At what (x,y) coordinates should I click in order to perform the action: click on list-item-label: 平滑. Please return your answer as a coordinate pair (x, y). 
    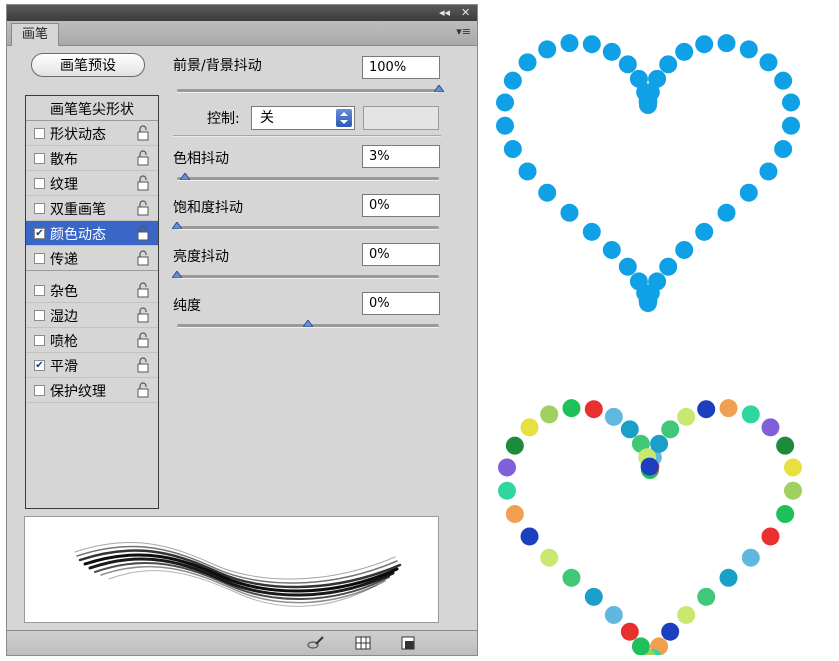
    Looking at the image, I should click on (64, 367).